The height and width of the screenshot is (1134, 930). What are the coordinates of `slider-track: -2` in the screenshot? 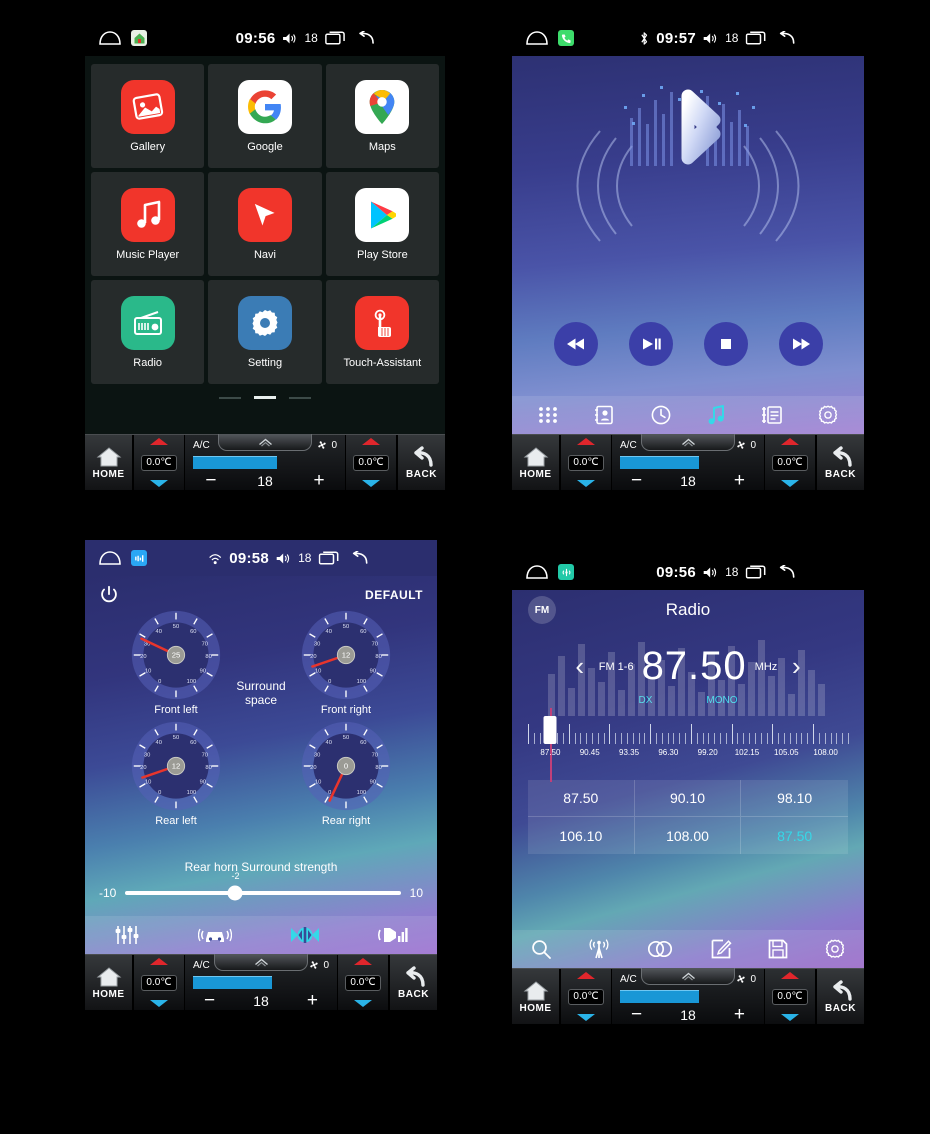 It's located at (263, 886).